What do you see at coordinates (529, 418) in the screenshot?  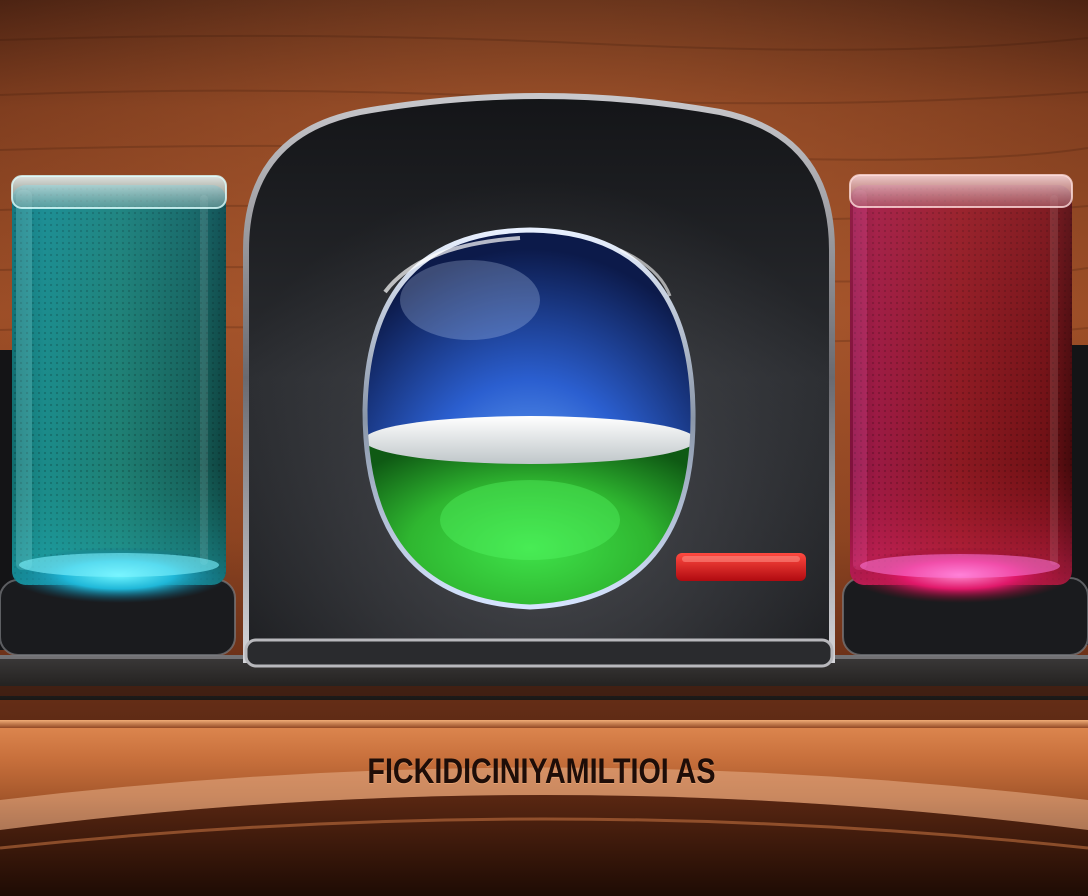 I see `center-glass-orb` at bounding box center [529, 418].